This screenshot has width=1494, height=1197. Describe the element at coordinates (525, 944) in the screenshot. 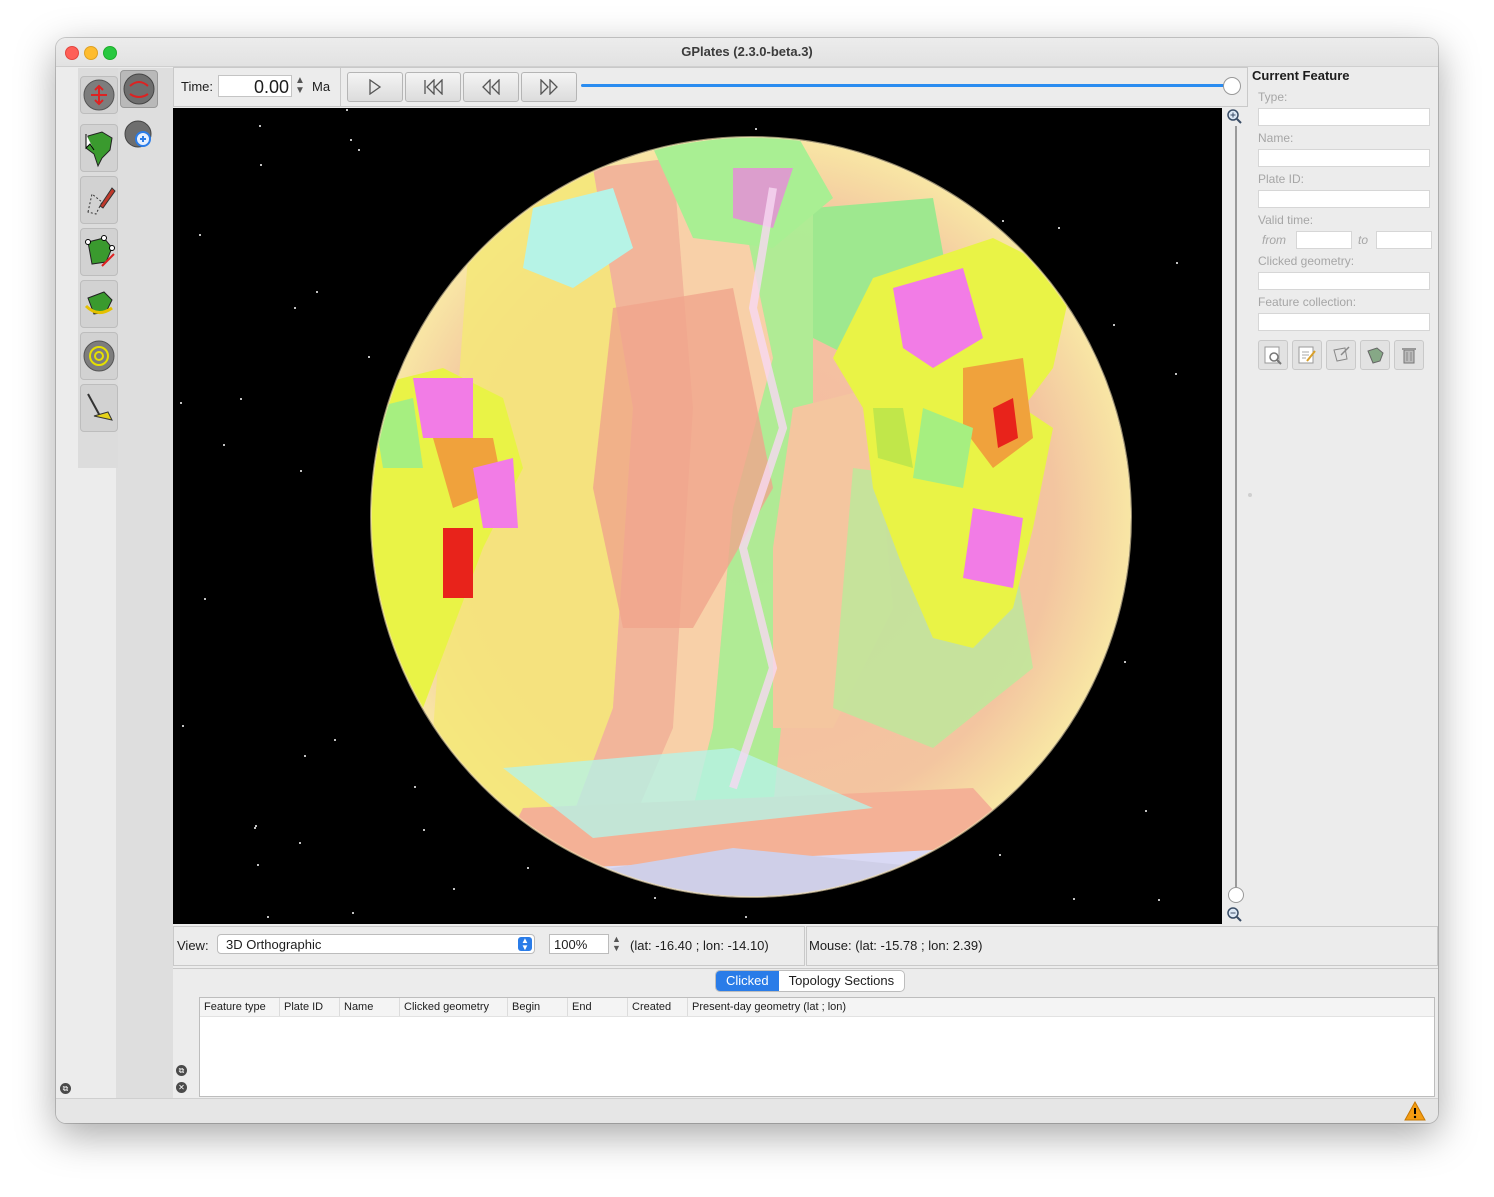

I see `chevron-up-down-icon: ▲ ▼` at that location.